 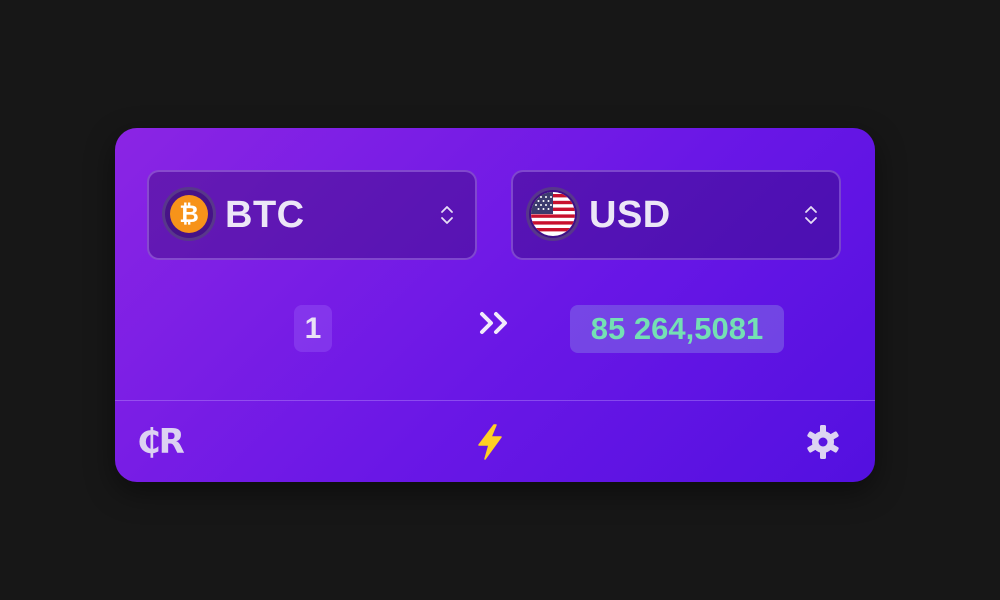 I want to click on double-chevron-right-icon, so click(x=493, y=323).